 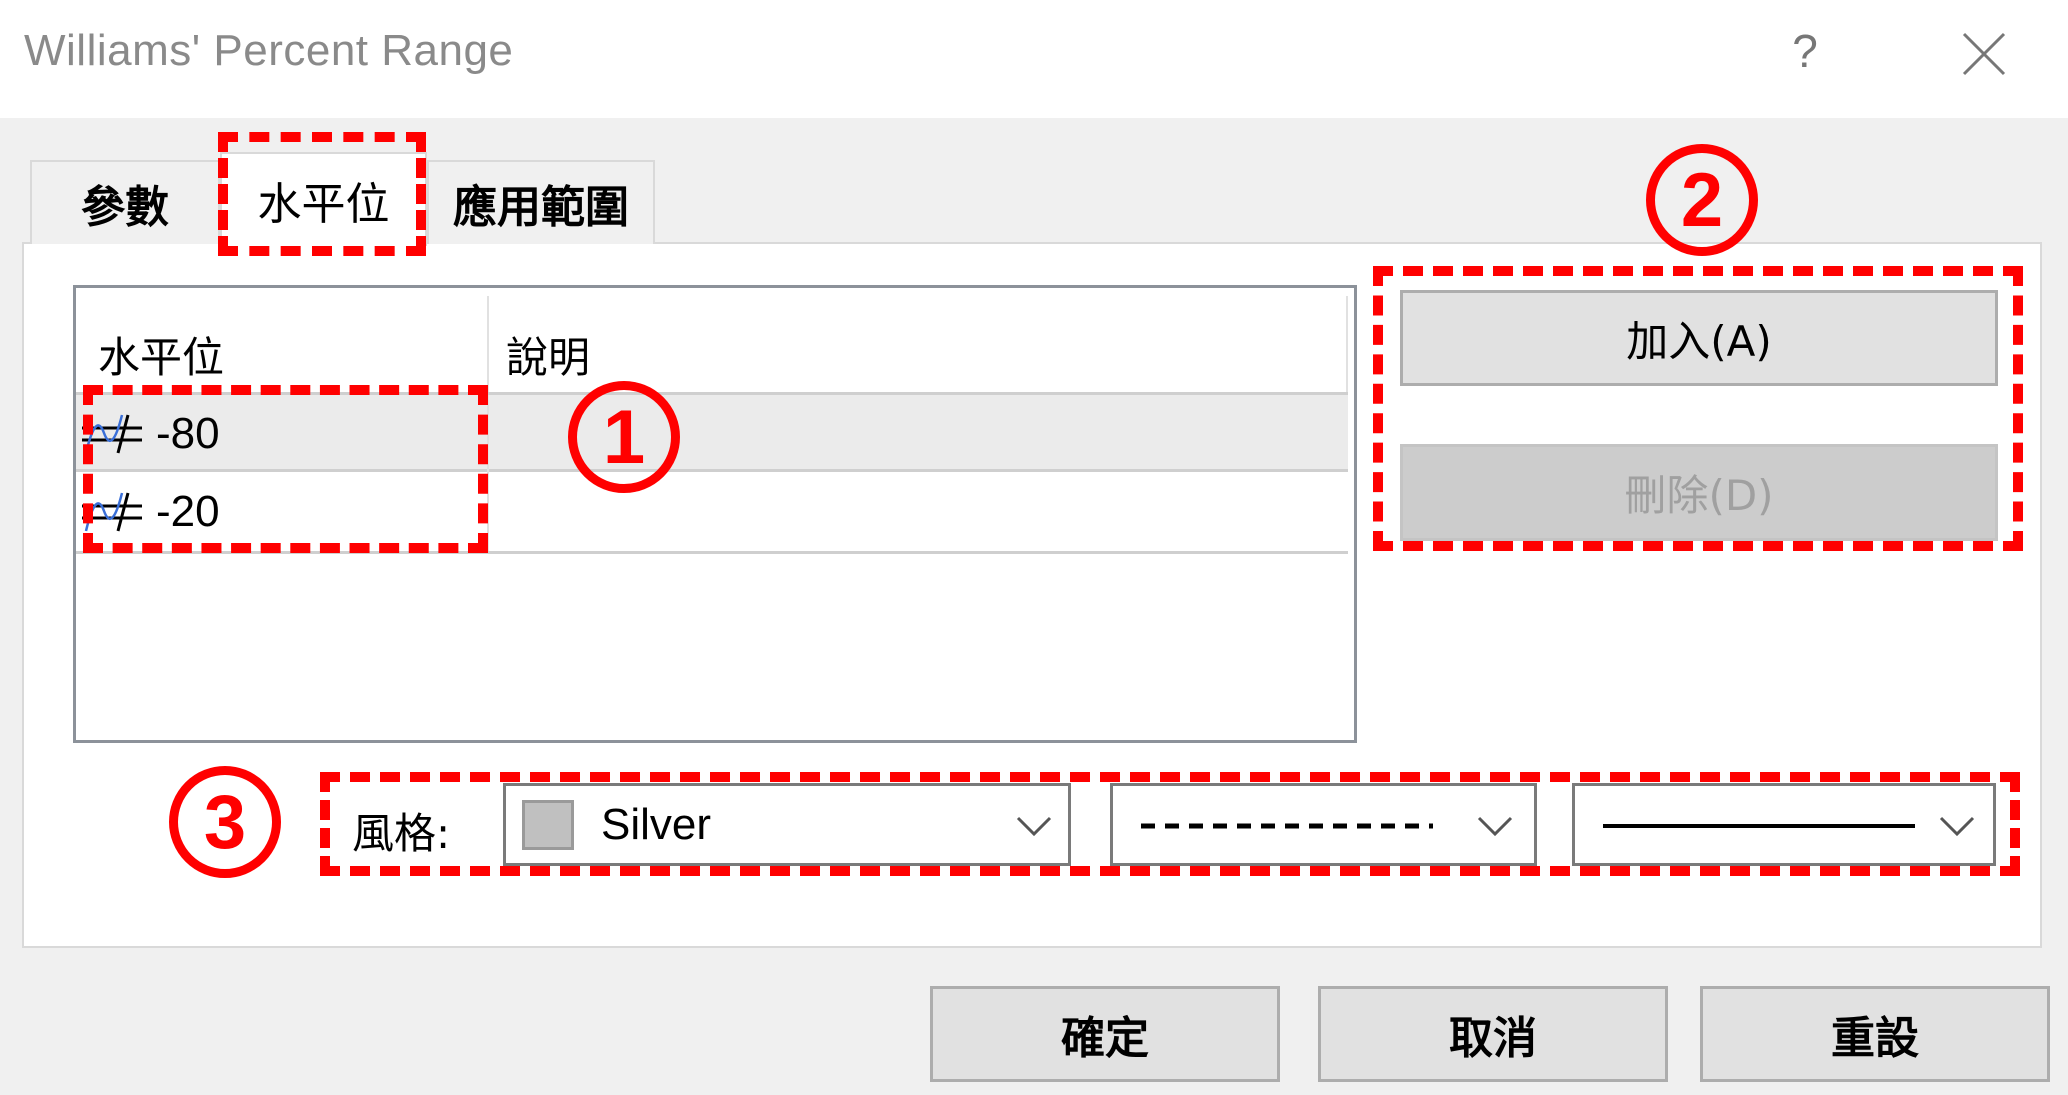 I want to click on level-value: -20, so click(x=188, y=511).